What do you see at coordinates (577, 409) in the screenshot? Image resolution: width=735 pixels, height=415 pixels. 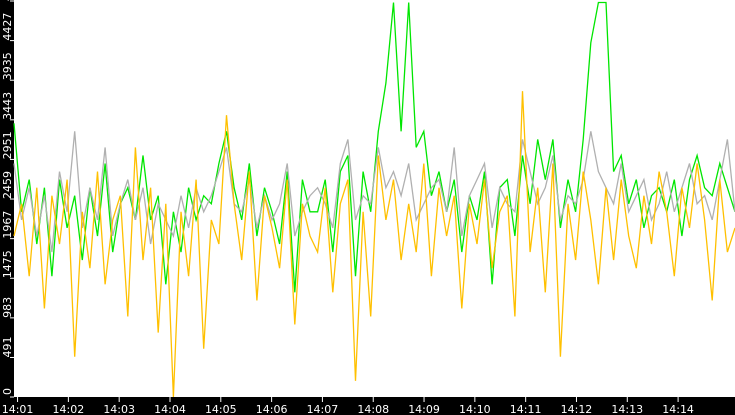 I see `x-tick-label: 14:12` at bounding box center [577, 409].